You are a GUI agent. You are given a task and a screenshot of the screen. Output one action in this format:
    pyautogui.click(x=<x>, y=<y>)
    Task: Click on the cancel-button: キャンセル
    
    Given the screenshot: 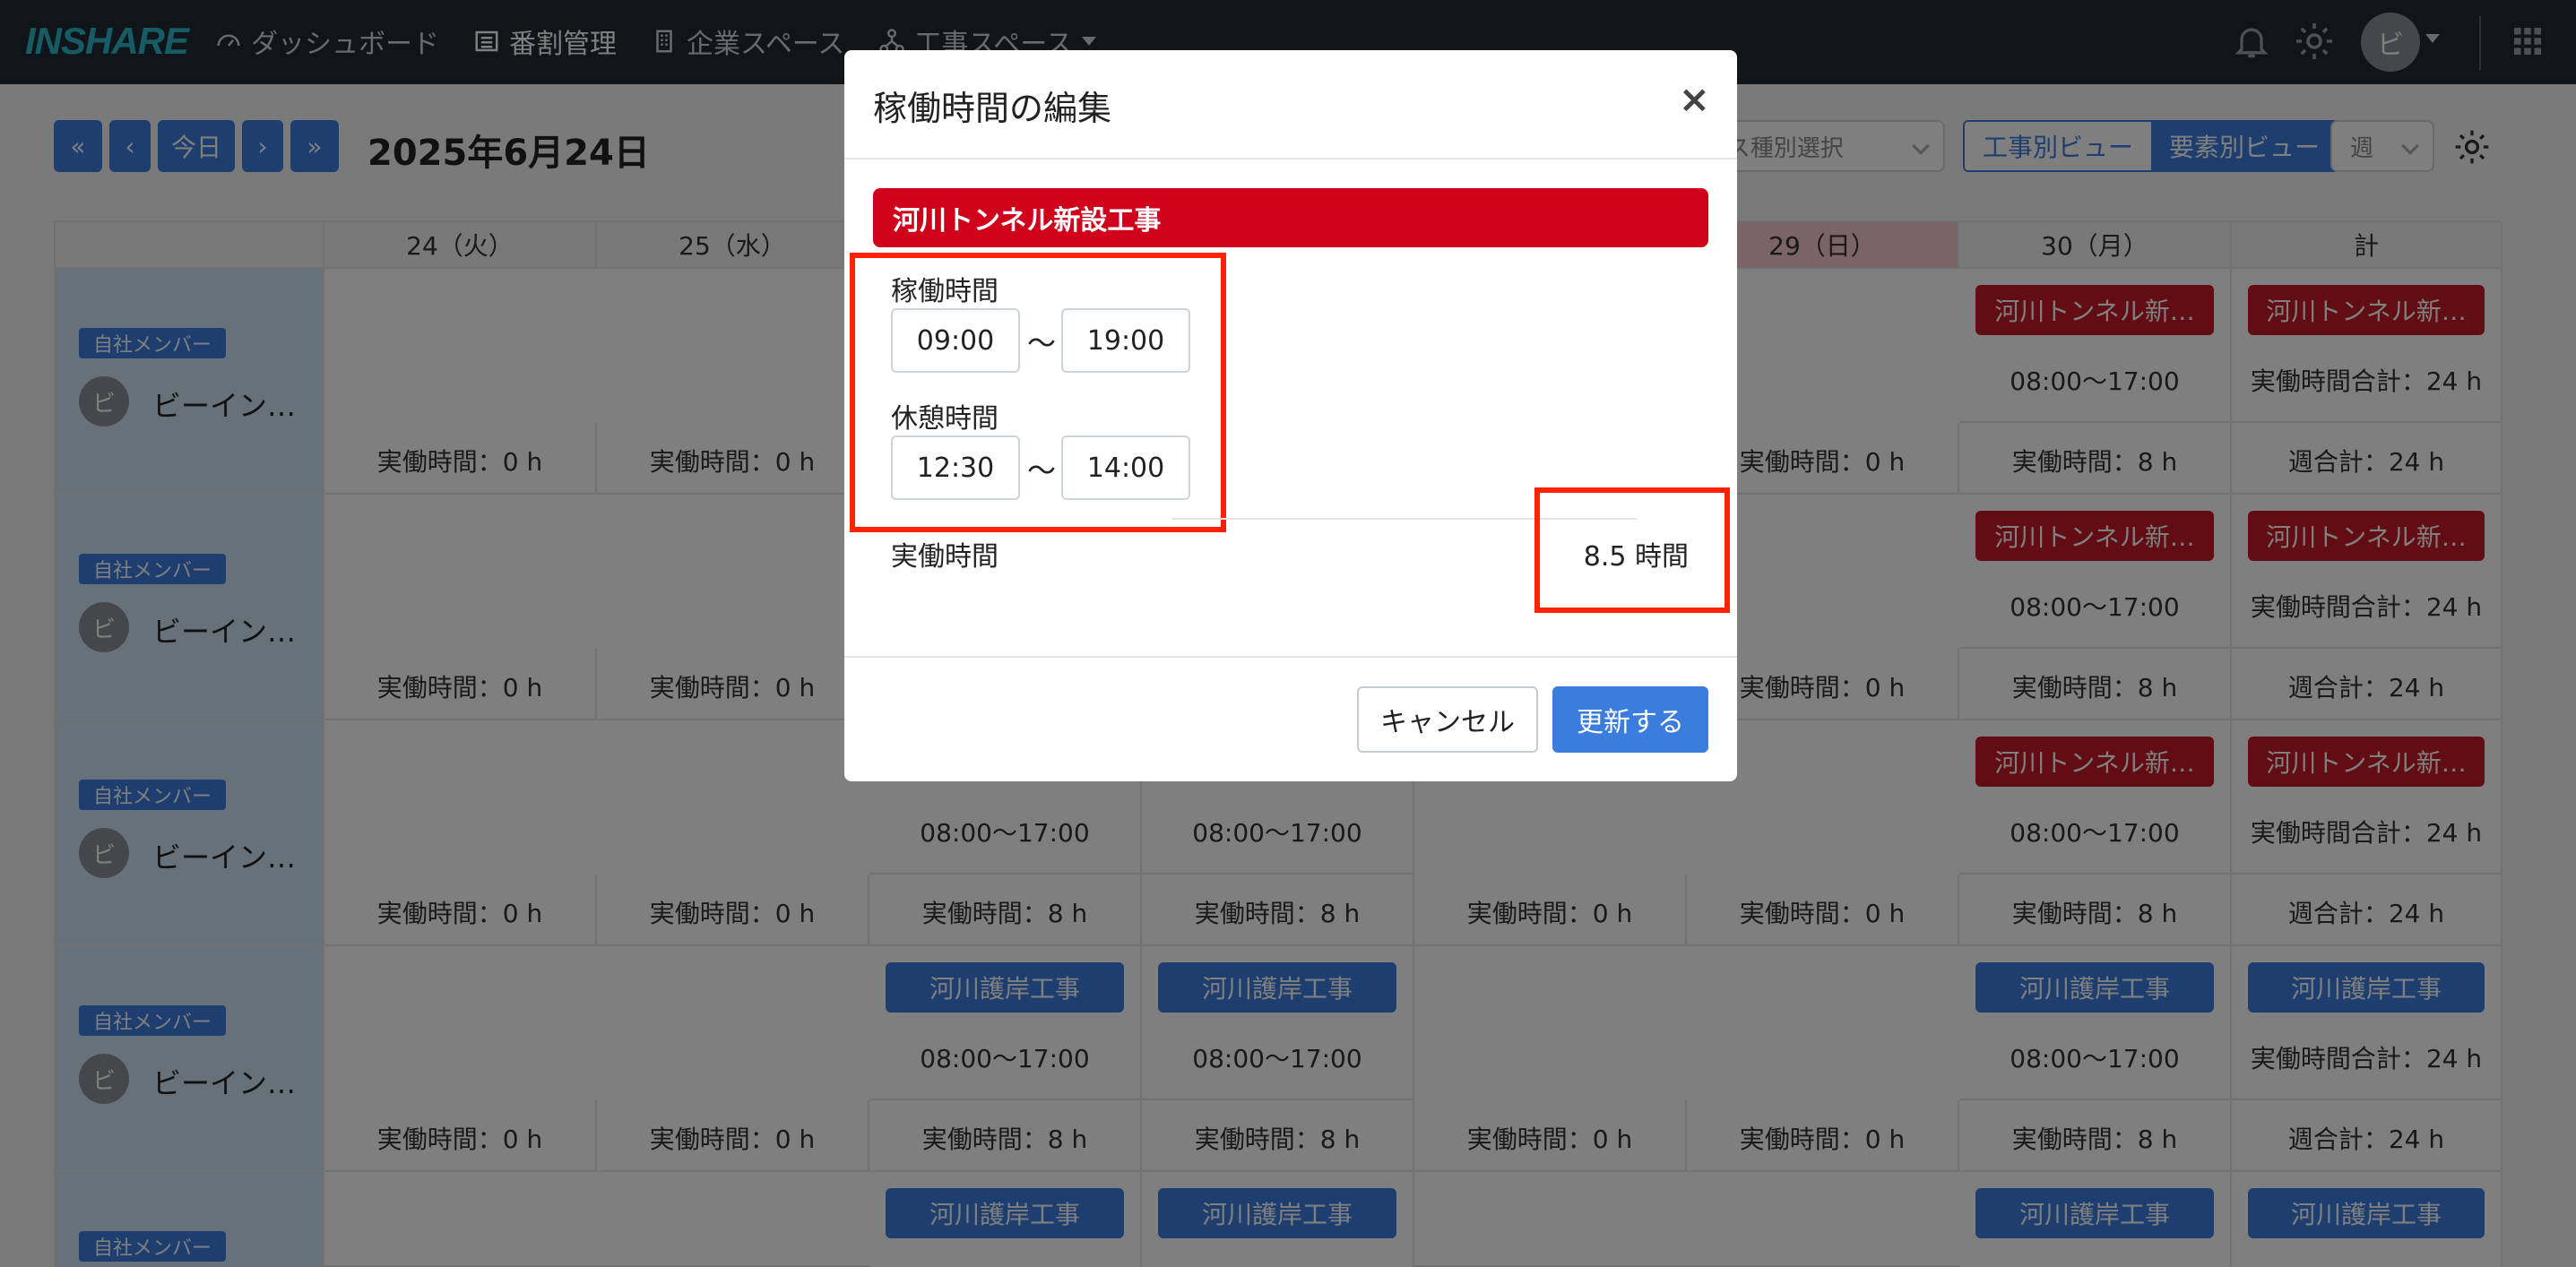 What is the action you would take?
    pyautogui.click(x=1447, y=719)
    